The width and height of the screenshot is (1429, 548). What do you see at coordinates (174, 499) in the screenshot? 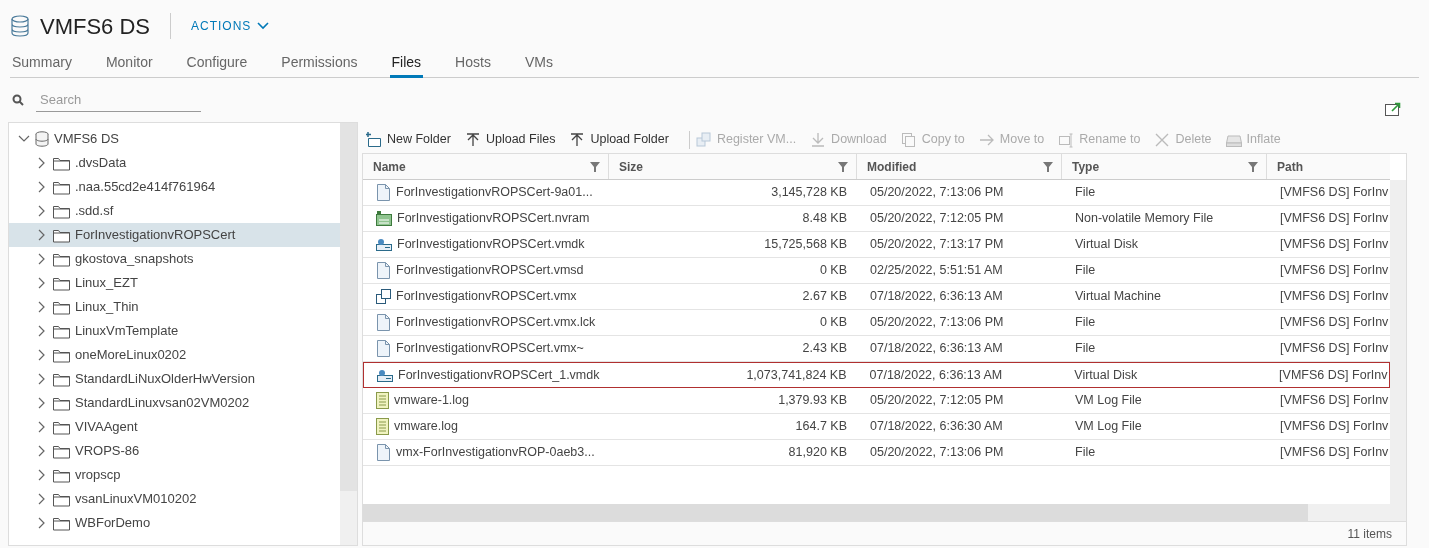
I see `tree-item: vsanLinuxVM010202` at bounding box center [174, 499].